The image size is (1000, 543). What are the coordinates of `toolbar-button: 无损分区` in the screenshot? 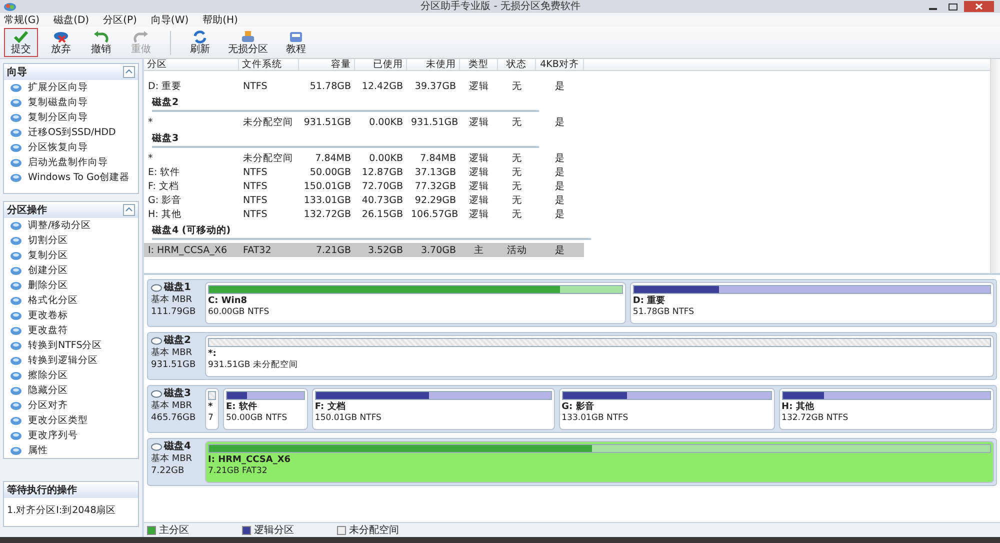 It's located at (248, 42).